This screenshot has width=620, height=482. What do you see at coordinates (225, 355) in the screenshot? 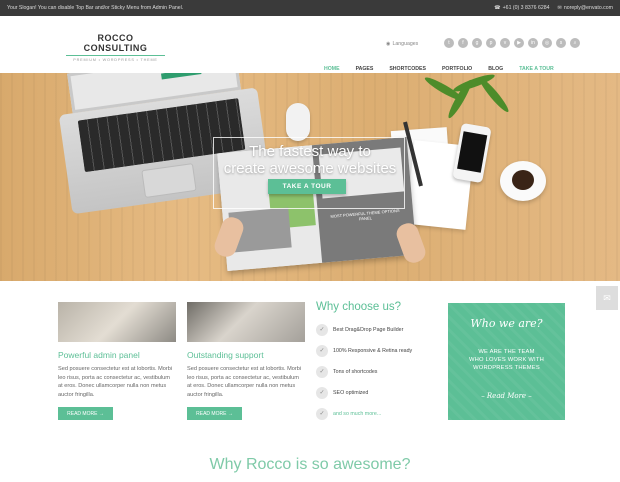
I see `feature-title: Outstanding support` at bounding box center [225, 355].